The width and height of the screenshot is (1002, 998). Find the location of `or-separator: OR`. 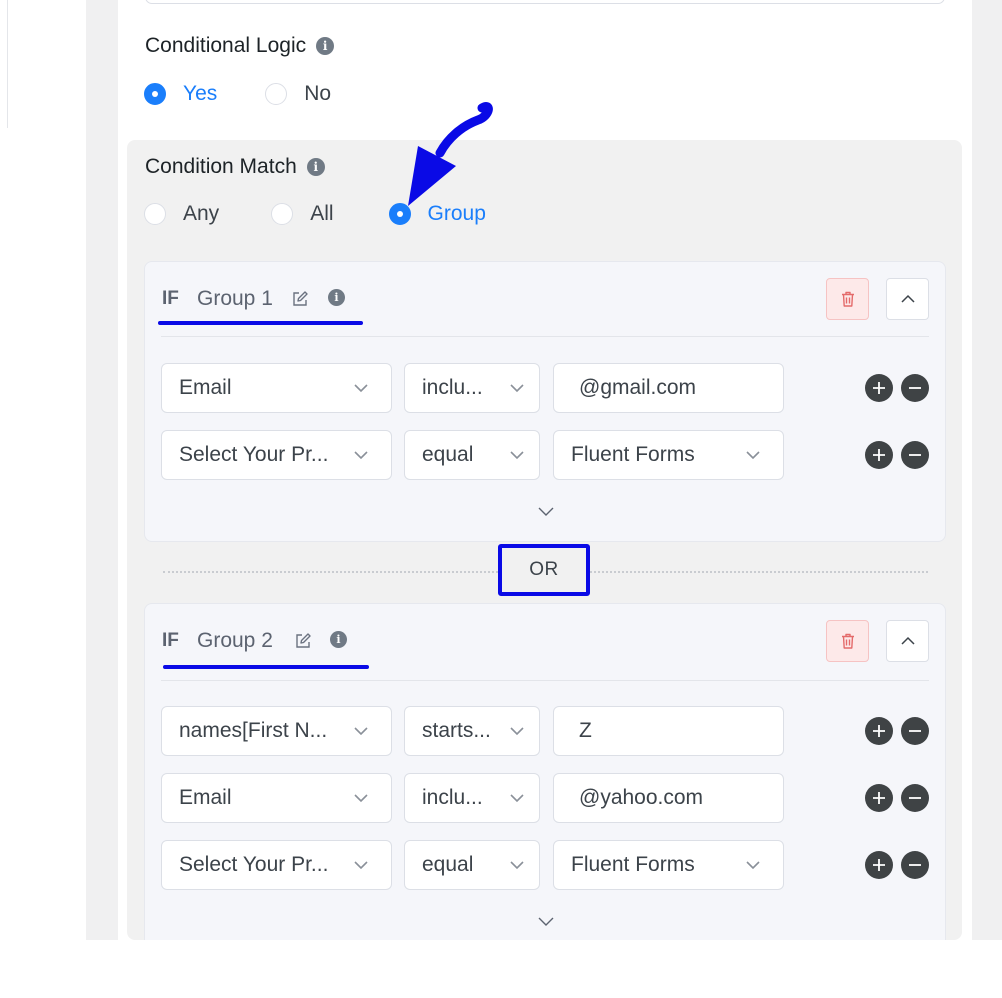

or-separator: OR is located at coordinates (544, 570).